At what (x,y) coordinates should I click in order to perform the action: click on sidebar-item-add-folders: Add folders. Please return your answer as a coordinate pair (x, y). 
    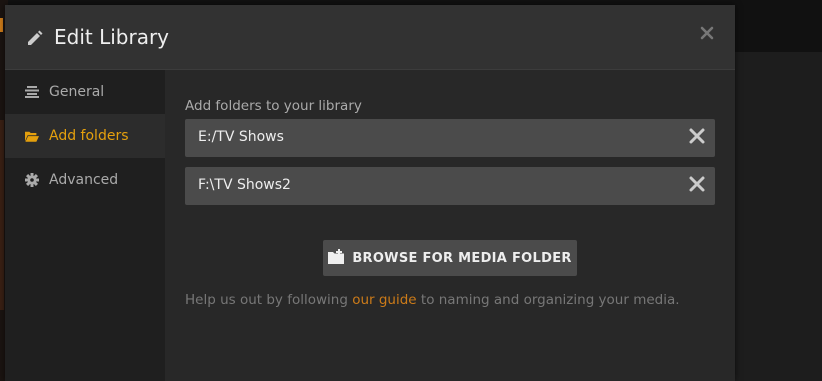
    Looking at the image, I should click on (85, 136).